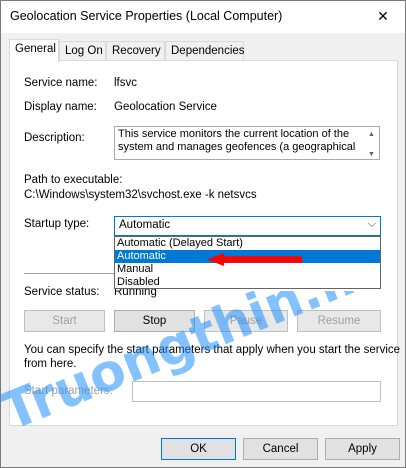 The image size is (406, 468). What do you see at coordinates (145, 225) in the screenshot?
I see `startup-type-selected: Automatic` at bounding box center [145, 225].